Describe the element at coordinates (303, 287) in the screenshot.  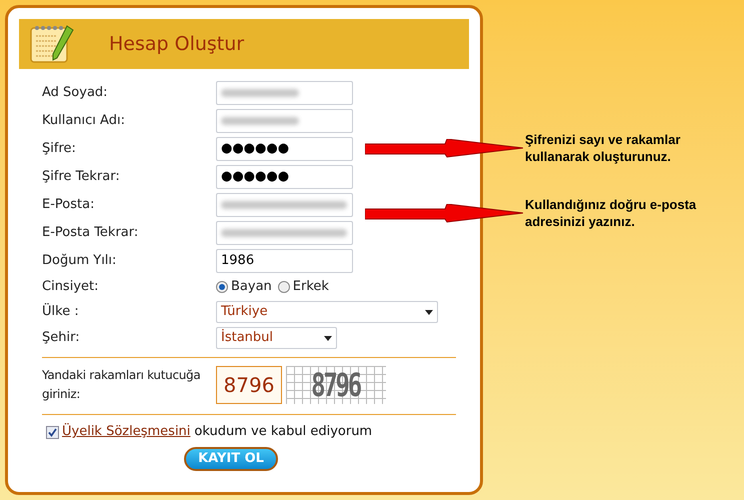
I see `radio-option: Erkek` at that location.